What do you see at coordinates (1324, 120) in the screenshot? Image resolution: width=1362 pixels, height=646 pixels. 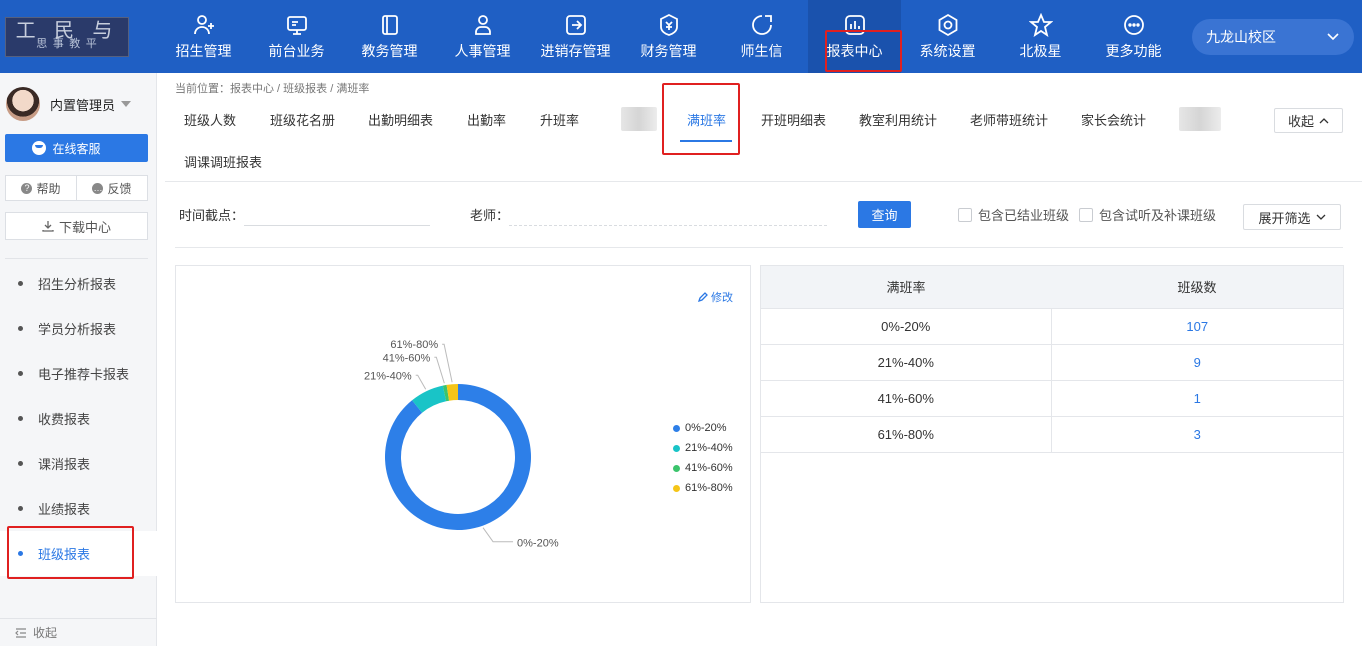 I see `chevron-up-icon` at bounding box center [1324, 120].